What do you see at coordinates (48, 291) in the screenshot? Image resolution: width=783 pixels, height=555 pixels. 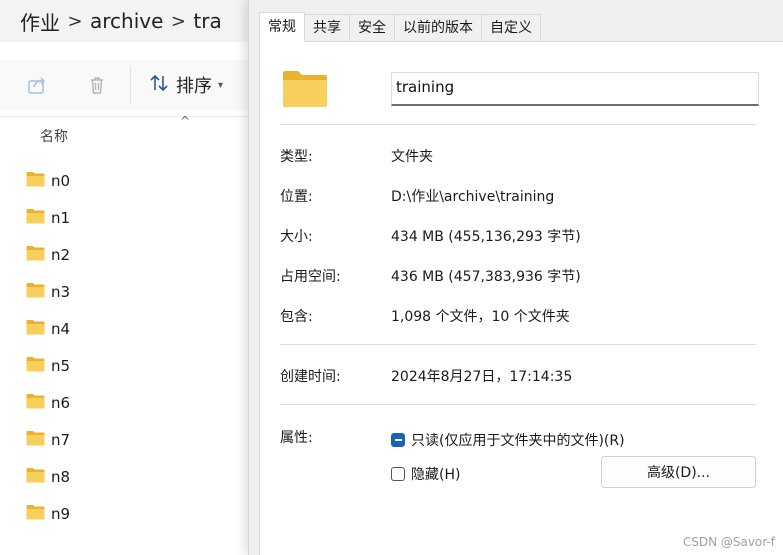 I see `list-item: n3` at bounding box center [48, 291].